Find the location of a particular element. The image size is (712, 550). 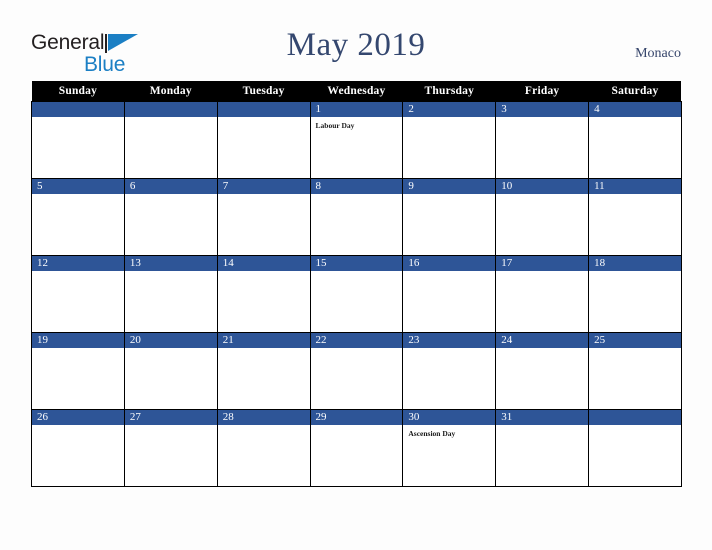

calendar-week-row: 19 20 21 22 23 24 25 is located at coordinates (356, 371).